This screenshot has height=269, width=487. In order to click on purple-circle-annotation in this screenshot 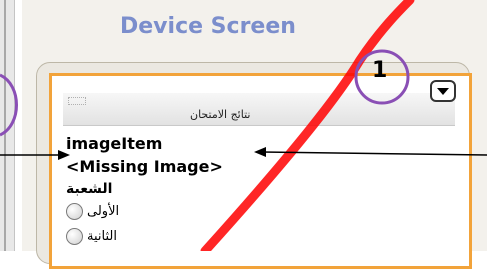, I will do `click(382, 77)`.